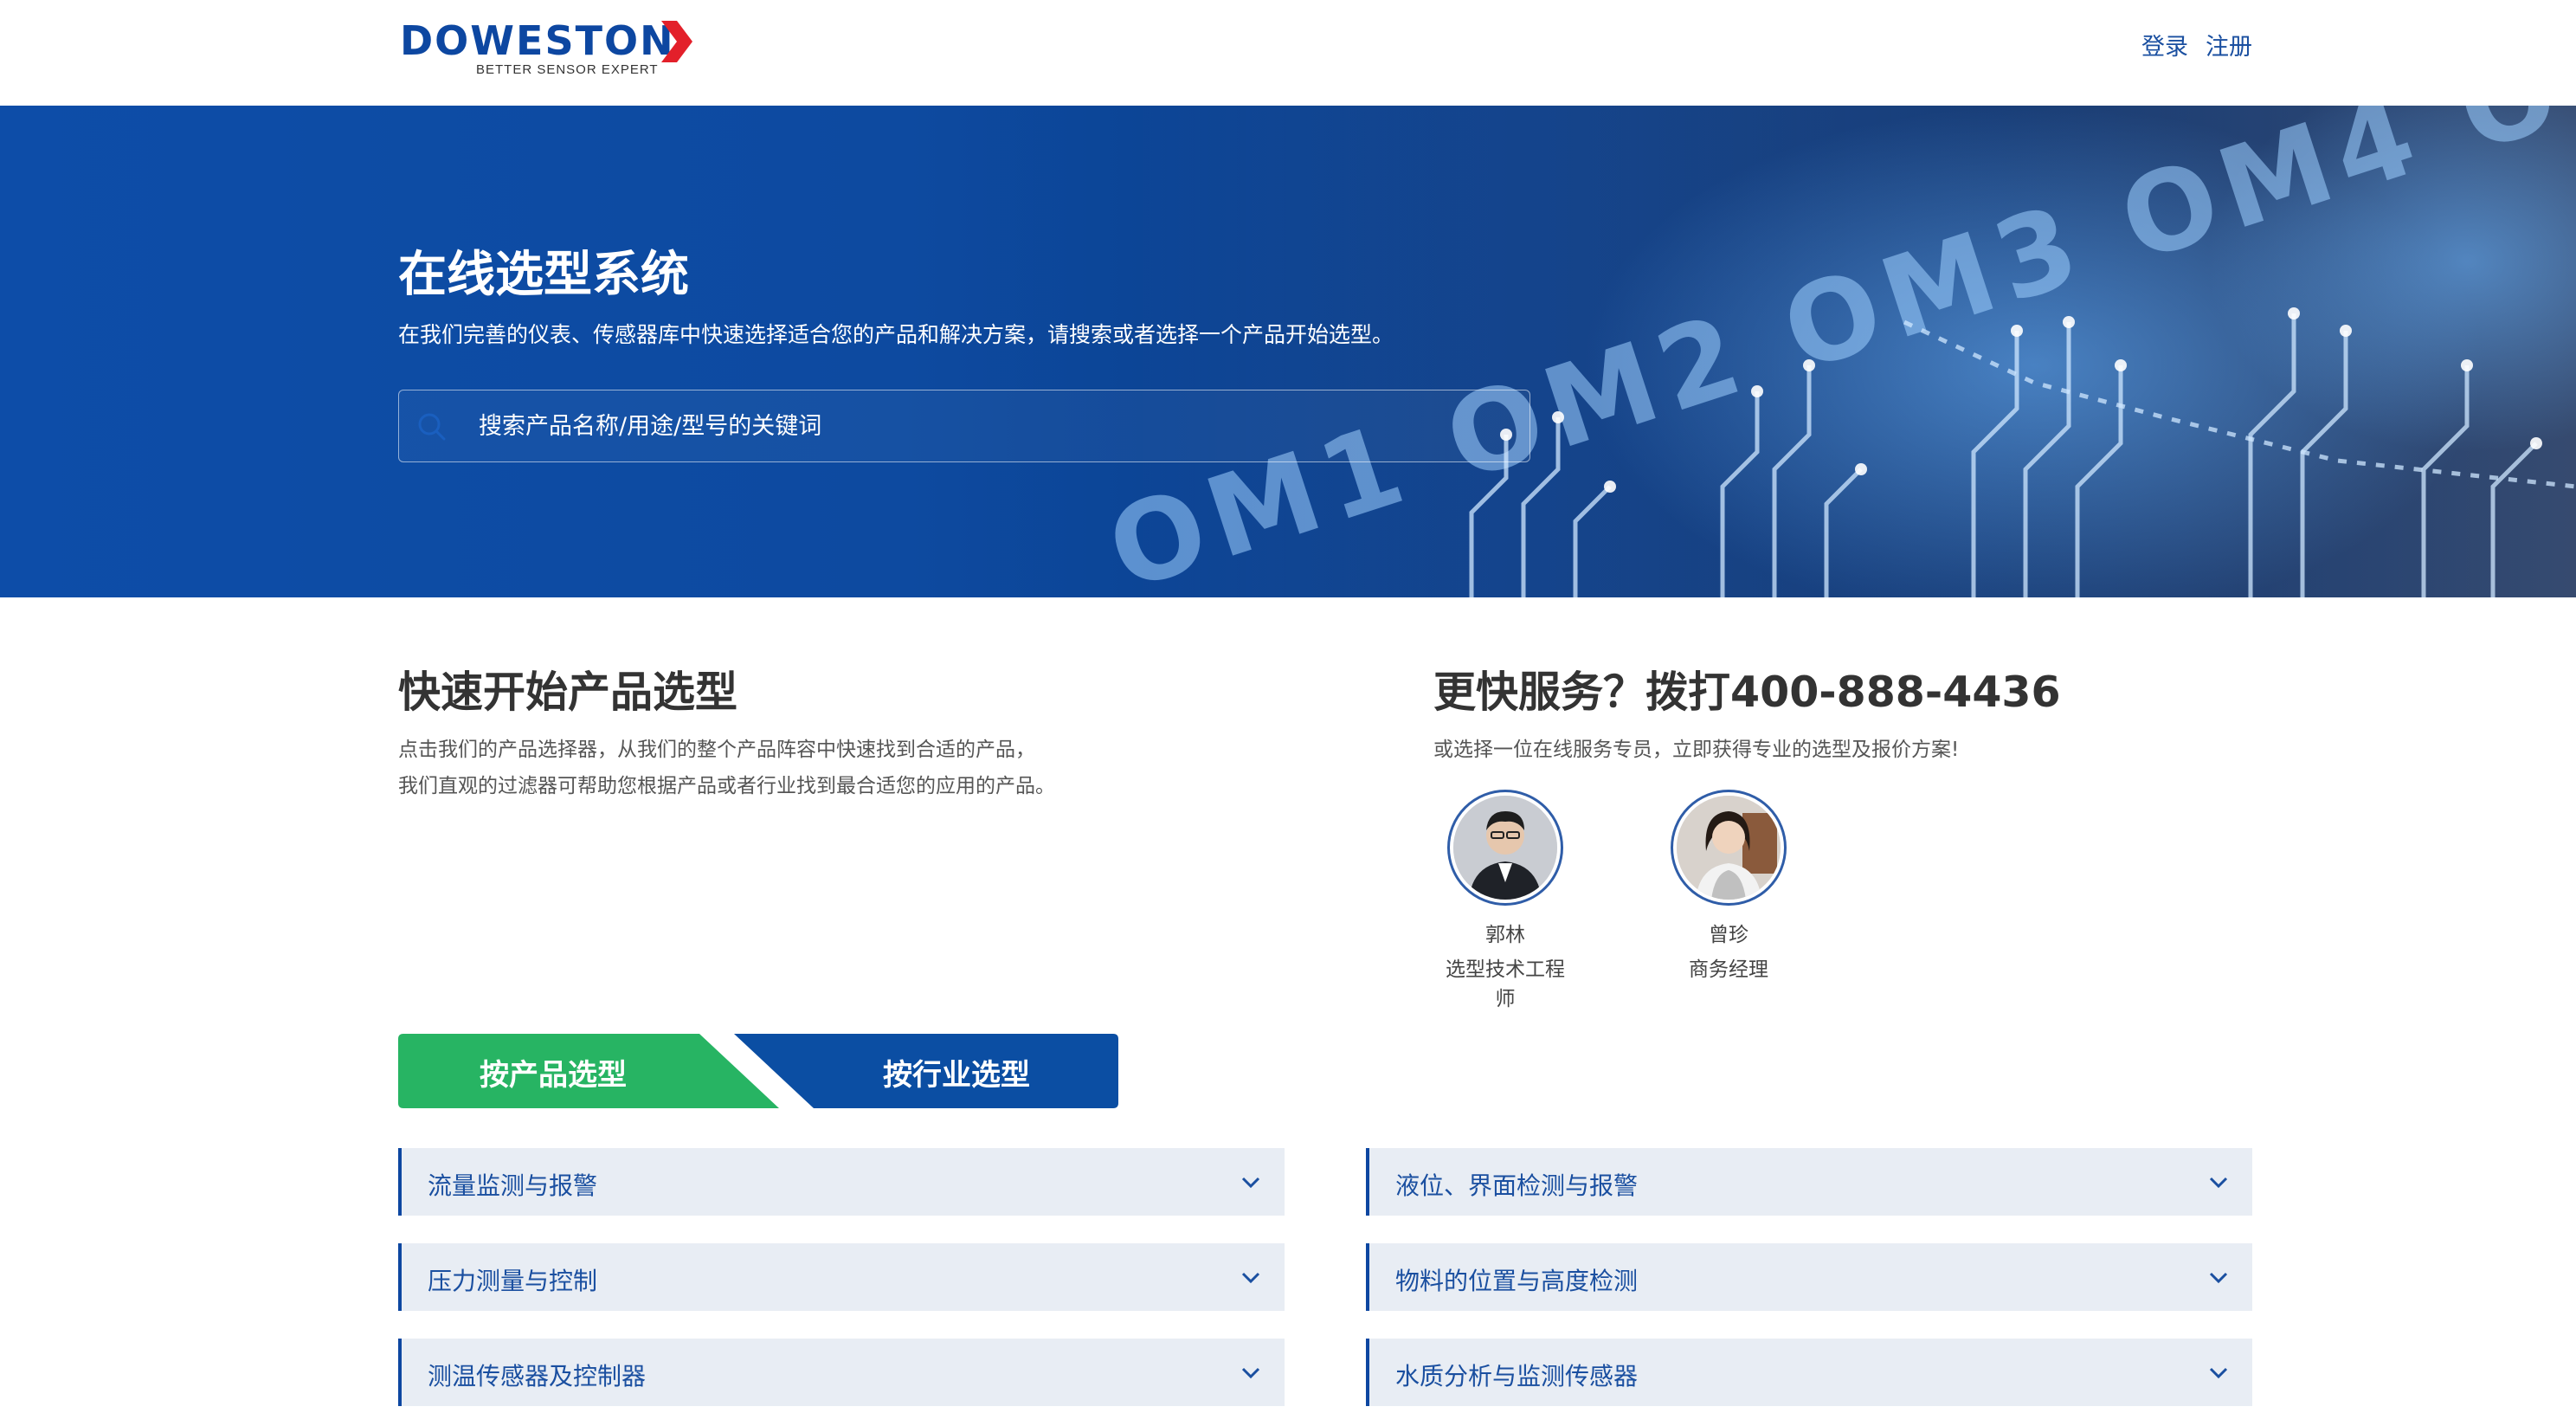  I want to click on doweston-logo: DOWESTON BETTER SENSOR EXPERT, so click(547, 47).